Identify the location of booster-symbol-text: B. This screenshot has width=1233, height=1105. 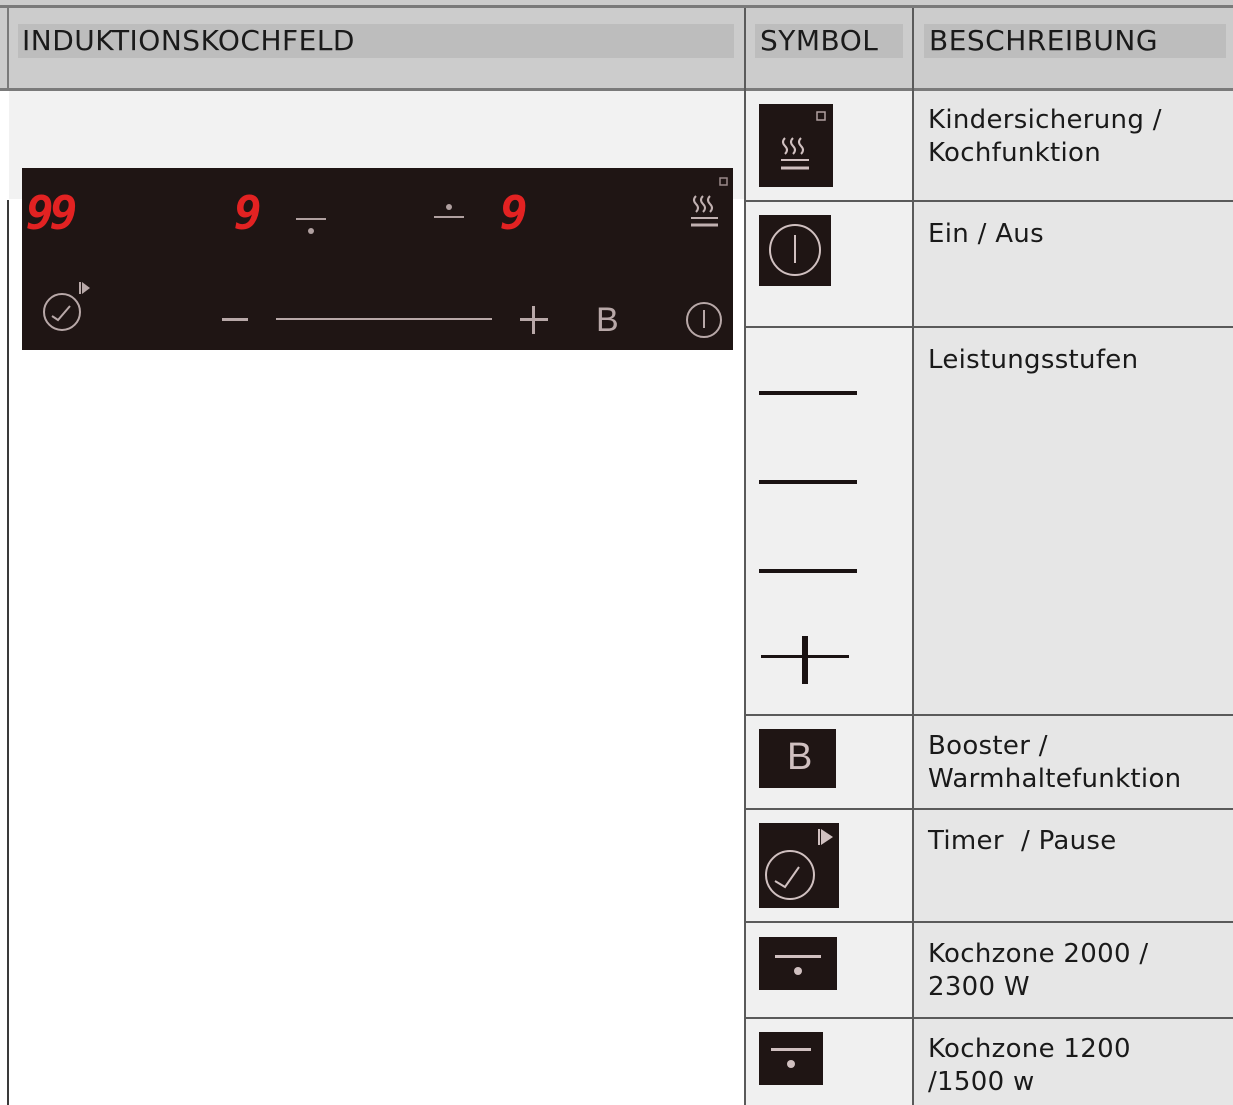
(800, 757).